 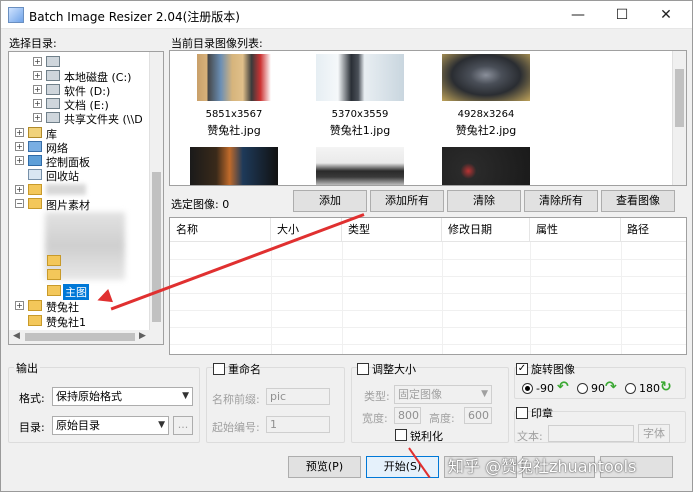 I want to click on column-header-path: 路径, so click(x=653, y=230).